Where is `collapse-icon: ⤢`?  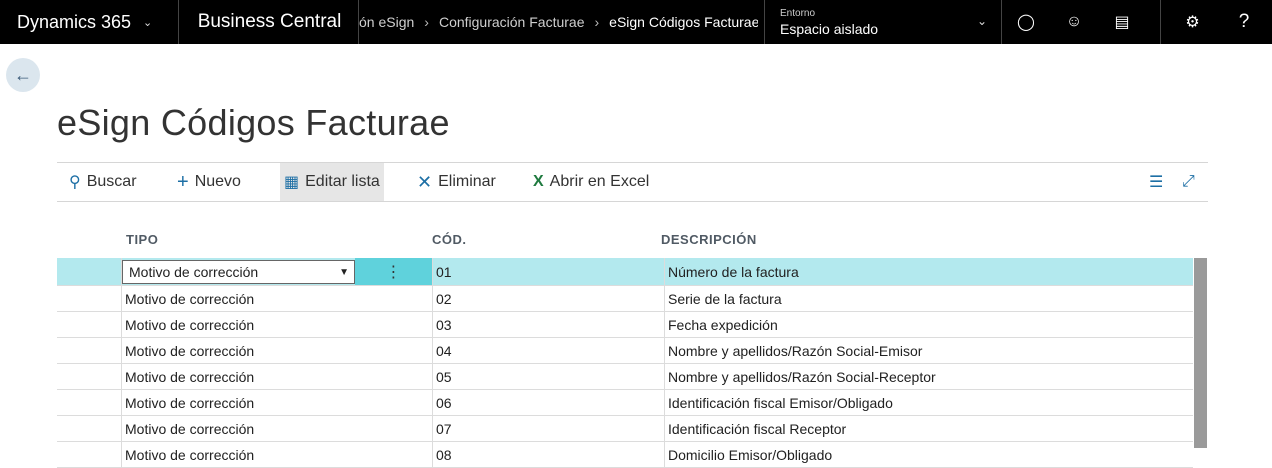
collapse-icon: ⤢ is located at coordinates (1188, 182).